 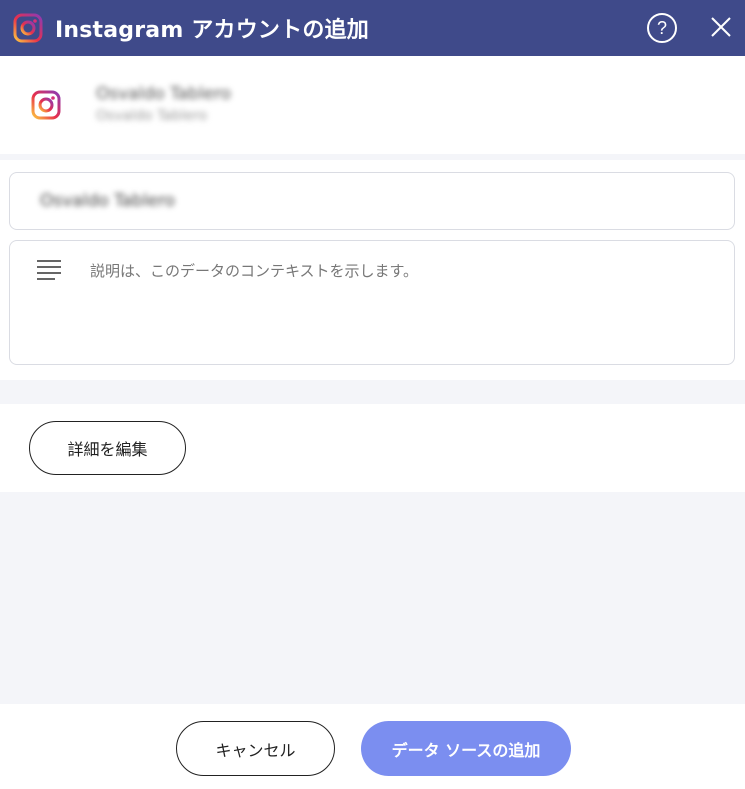 What do you see at coordinates (662, 28) in the screenshot?
I see `help-icon: ?` at bounding box center [662, 28].